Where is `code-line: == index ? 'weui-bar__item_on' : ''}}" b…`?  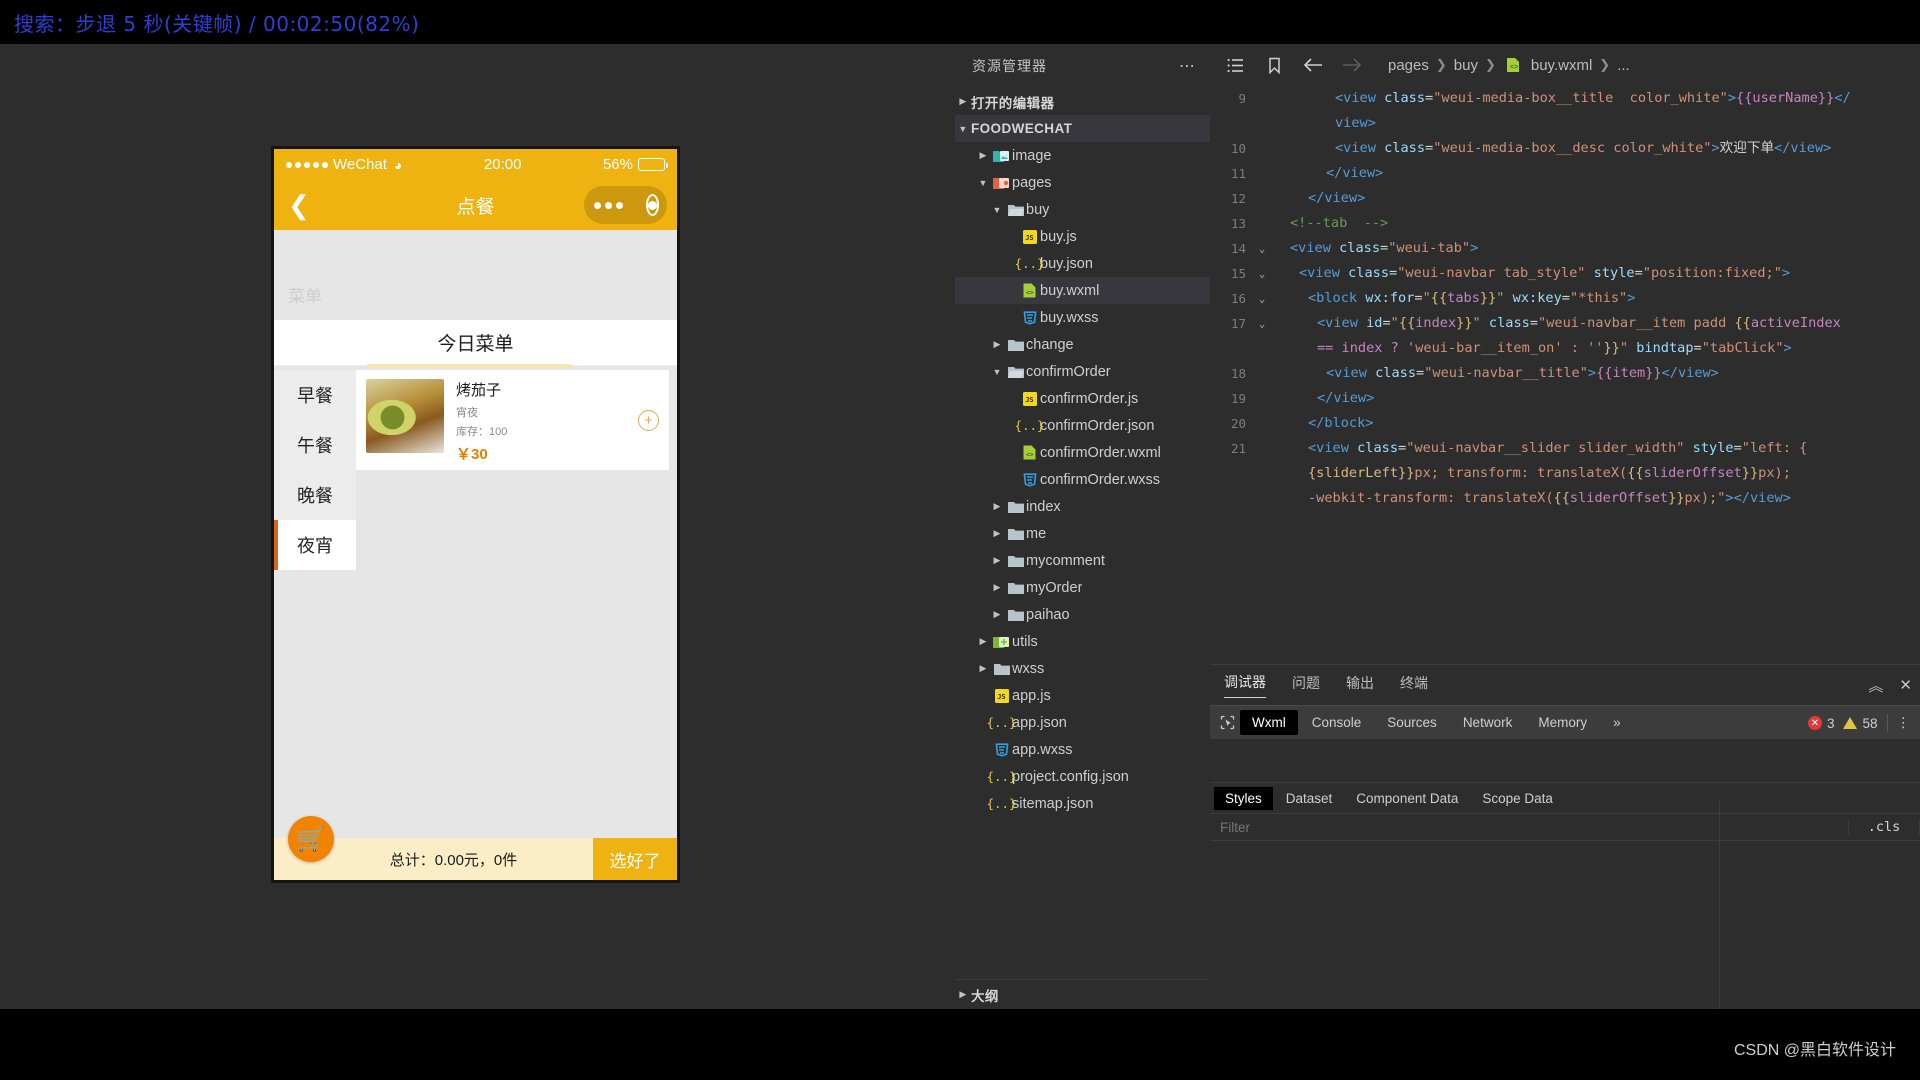
code-line: == index ? 'weui-bar__item_on' : ''}}" b… is located at coordinates (1565, 348).